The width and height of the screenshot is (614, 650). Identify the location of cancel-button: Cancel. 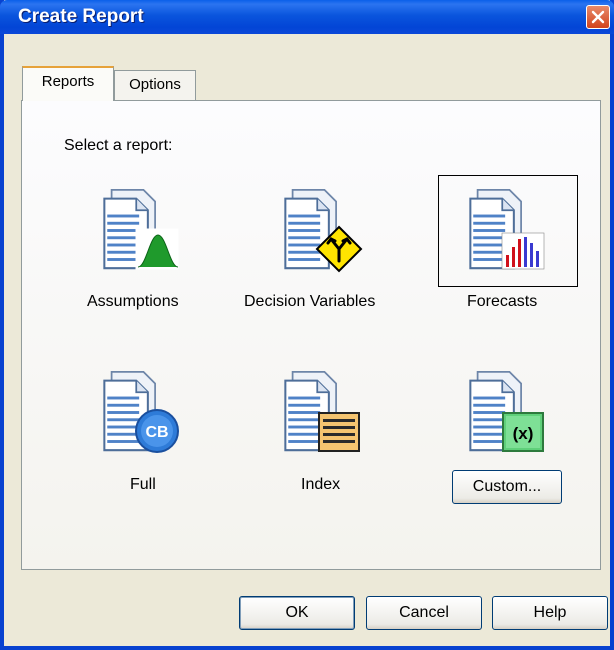
(424, 613).